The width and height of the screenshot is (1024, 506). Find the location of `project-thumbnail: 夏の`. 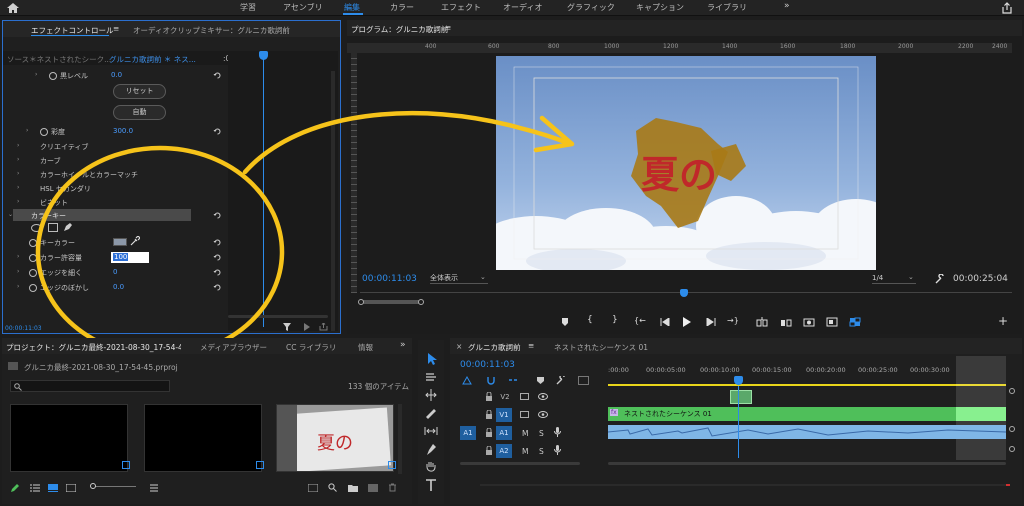

project-thumbnail: 夏の is located at coordinates (335, 438).